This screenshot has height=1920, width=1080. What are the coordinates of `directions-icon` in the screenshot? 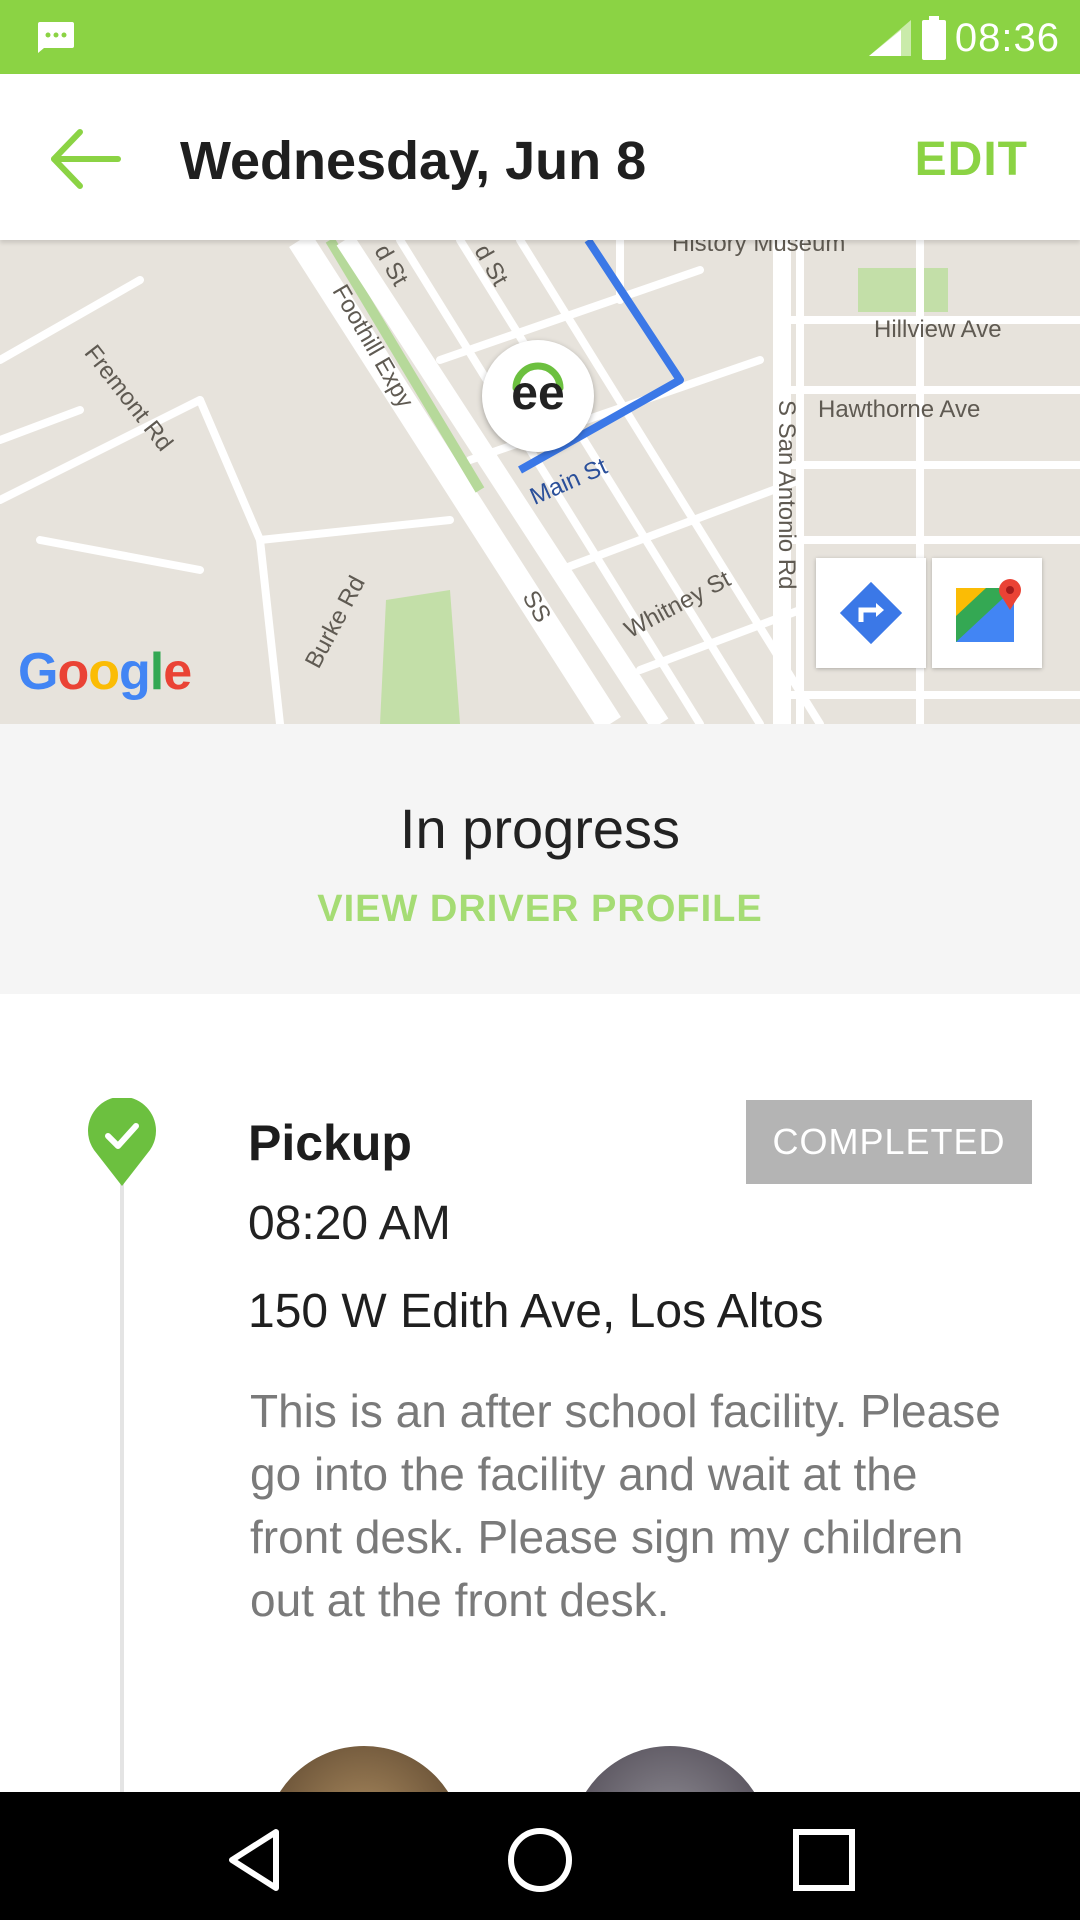 It's located at (871, 613).